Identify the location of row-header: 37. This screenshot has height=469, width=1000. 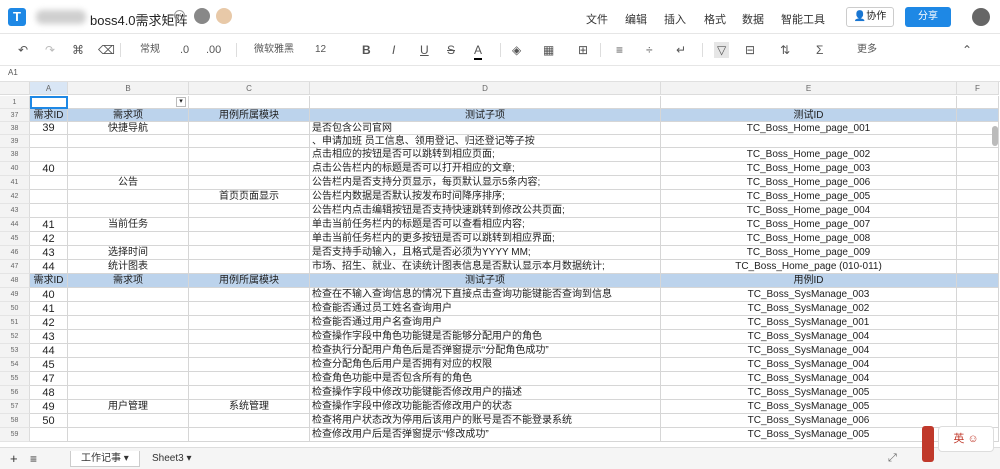
(15, 115).